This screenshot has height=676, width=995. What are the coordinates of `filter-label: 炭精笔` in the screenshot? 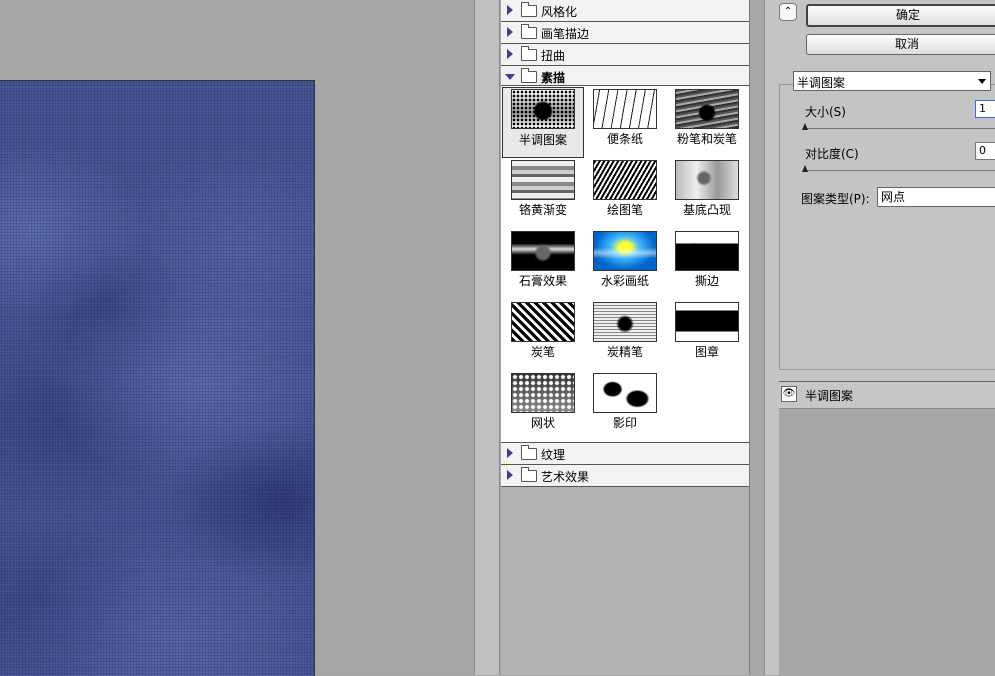 It's located at (624, 352).